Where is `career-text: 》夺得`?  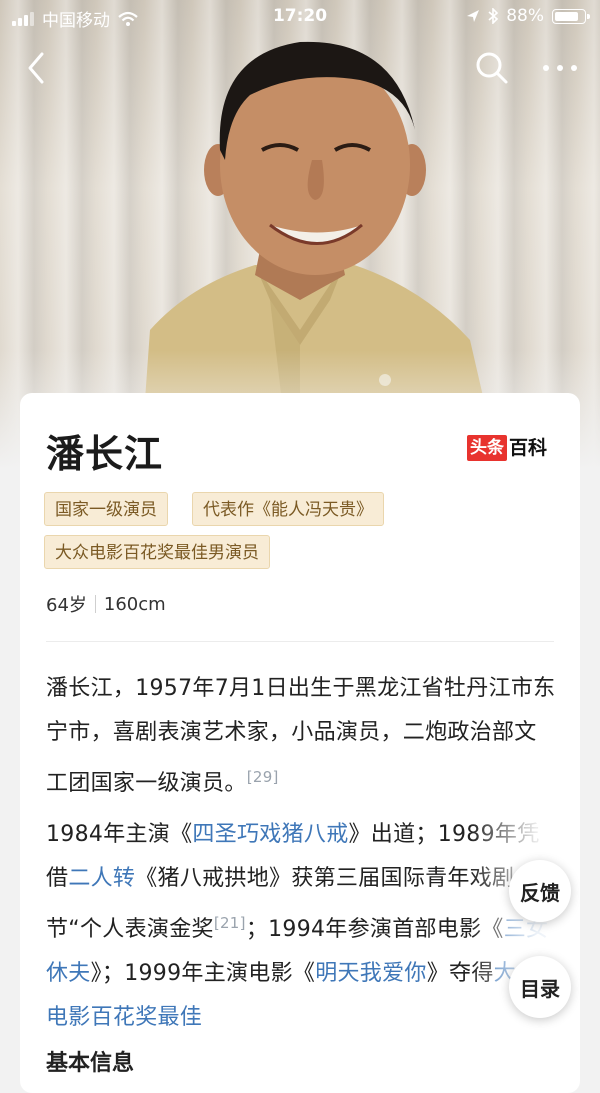
career-text: 》夺得 is located at coordinates (460, 973).